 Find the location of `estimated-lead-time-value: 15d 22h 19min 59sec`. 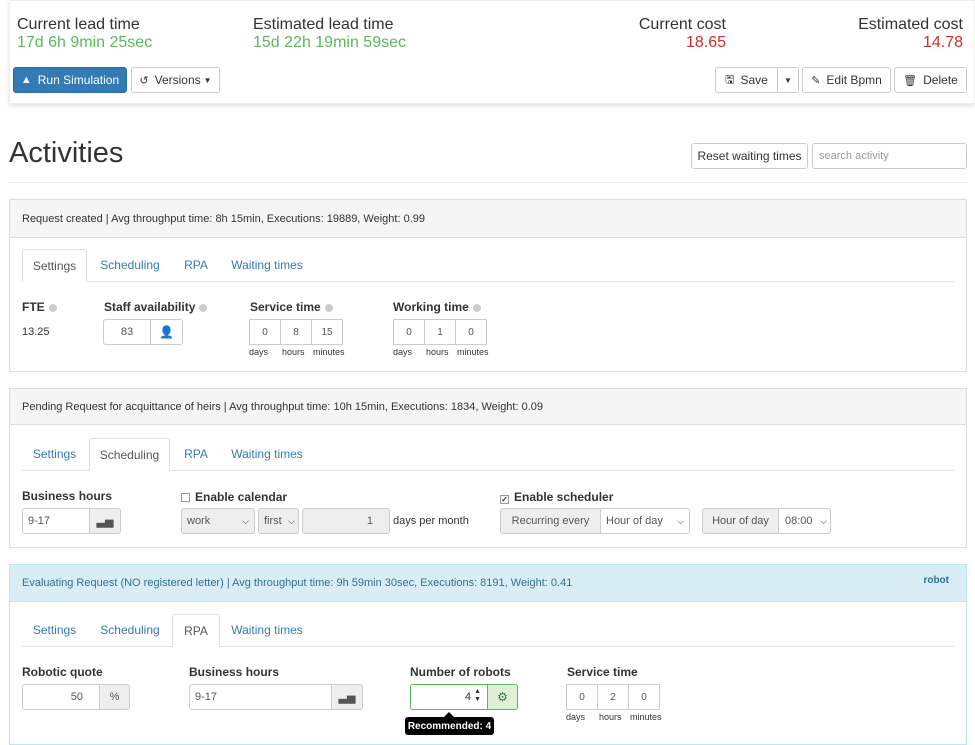

estimated-lead-time-value: 15d 22h 19min 59sec is located at coordinates (329, 42).